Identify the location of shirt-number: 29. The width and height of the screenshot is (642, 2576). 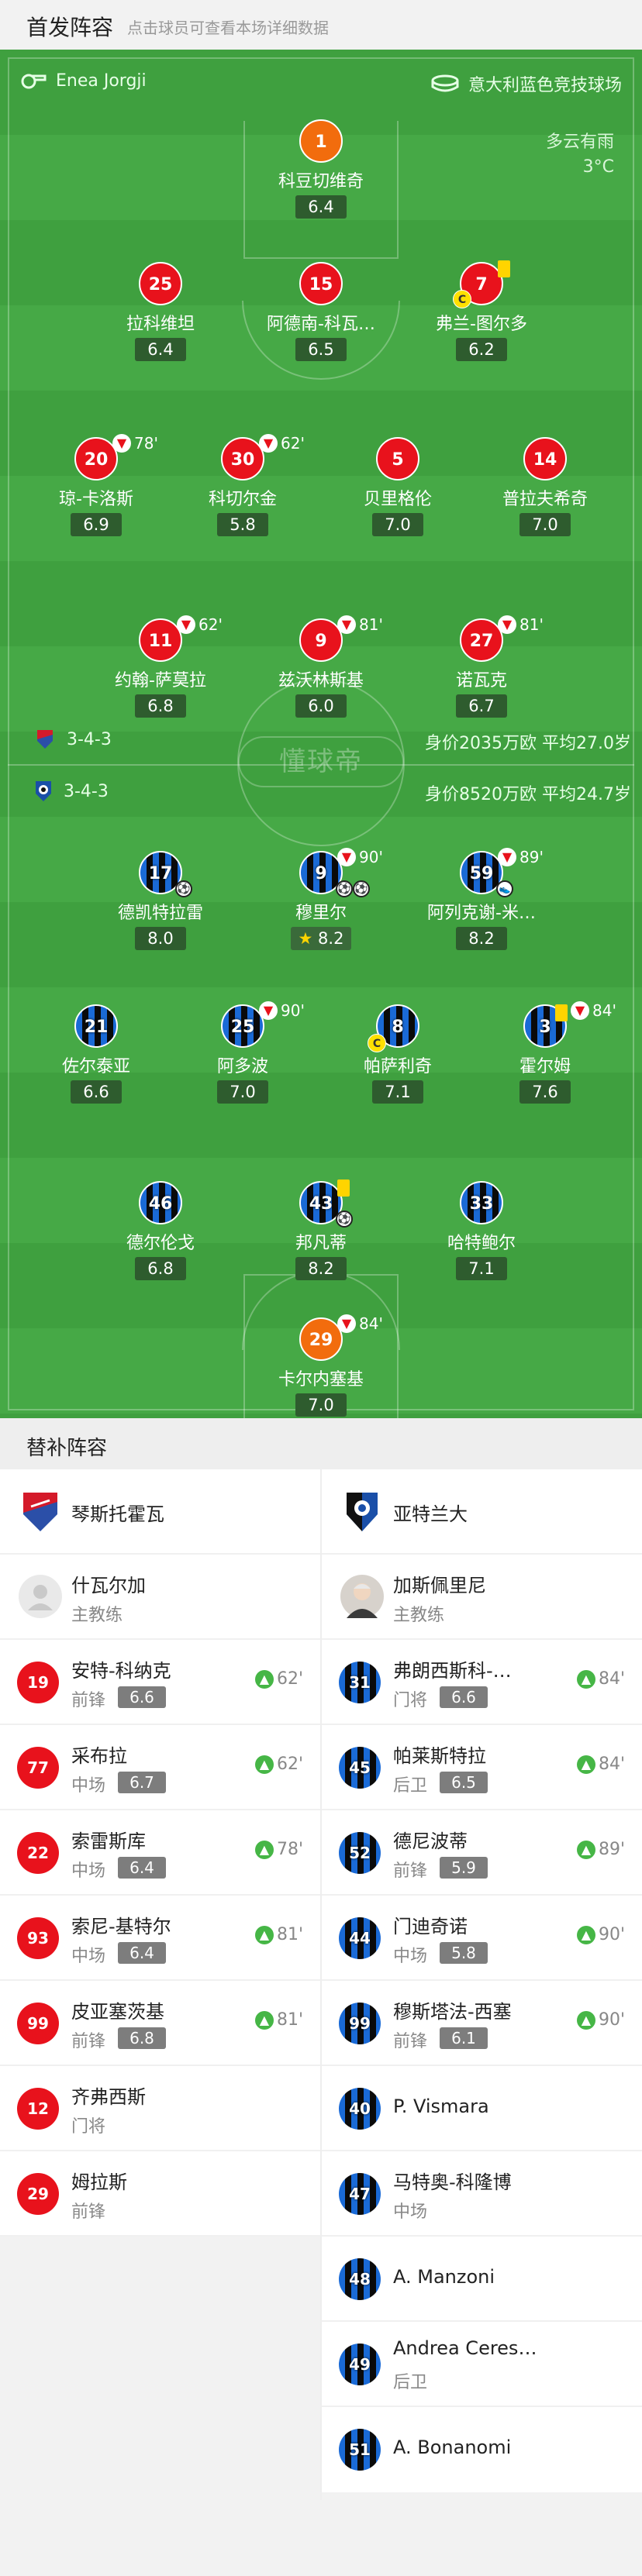
(321, 1339).